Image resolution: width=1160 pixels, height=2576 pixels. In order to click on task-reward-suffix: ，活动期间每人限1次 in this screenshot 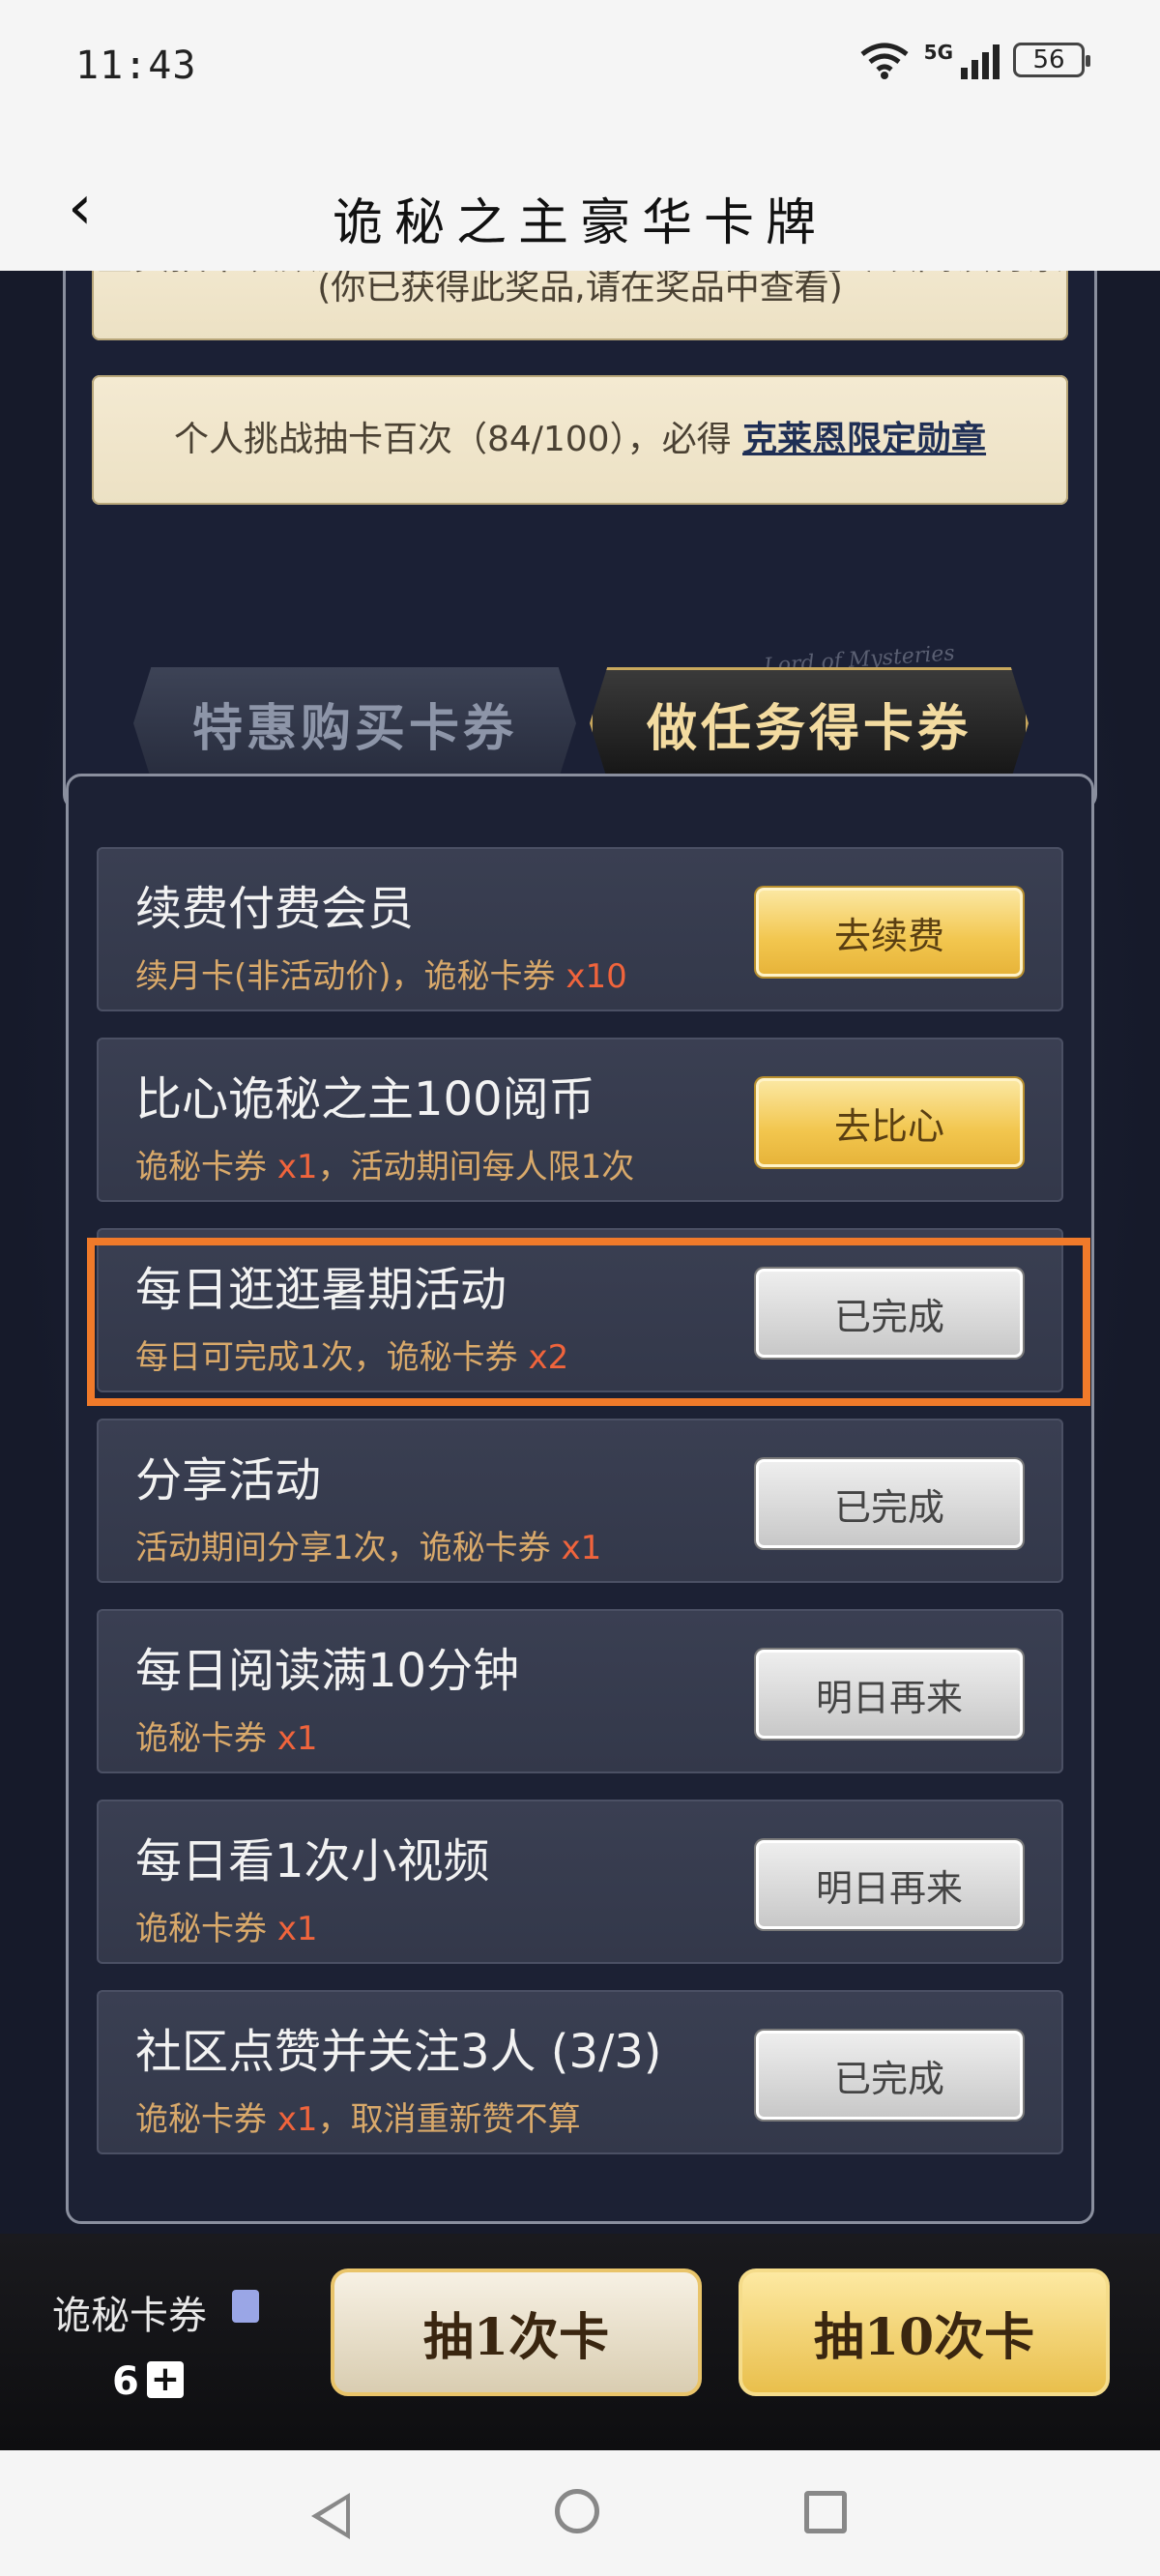, I will do `click(476, 1167)`.